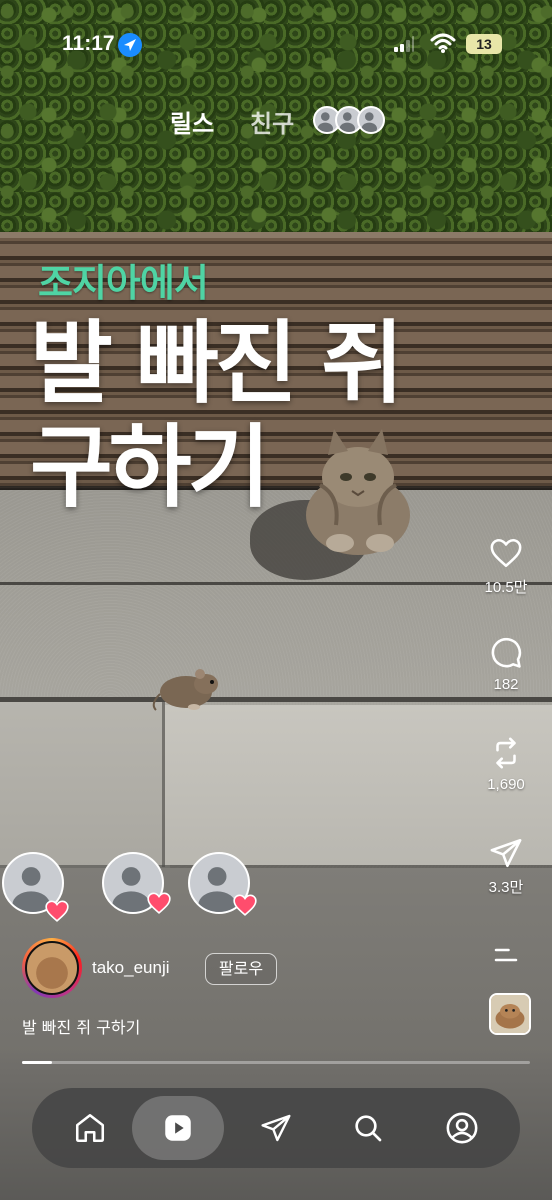 The width and height of the screenshot is (552, 1200). I want to click on capybara-thumbnail-icon, so click(510, 1014).